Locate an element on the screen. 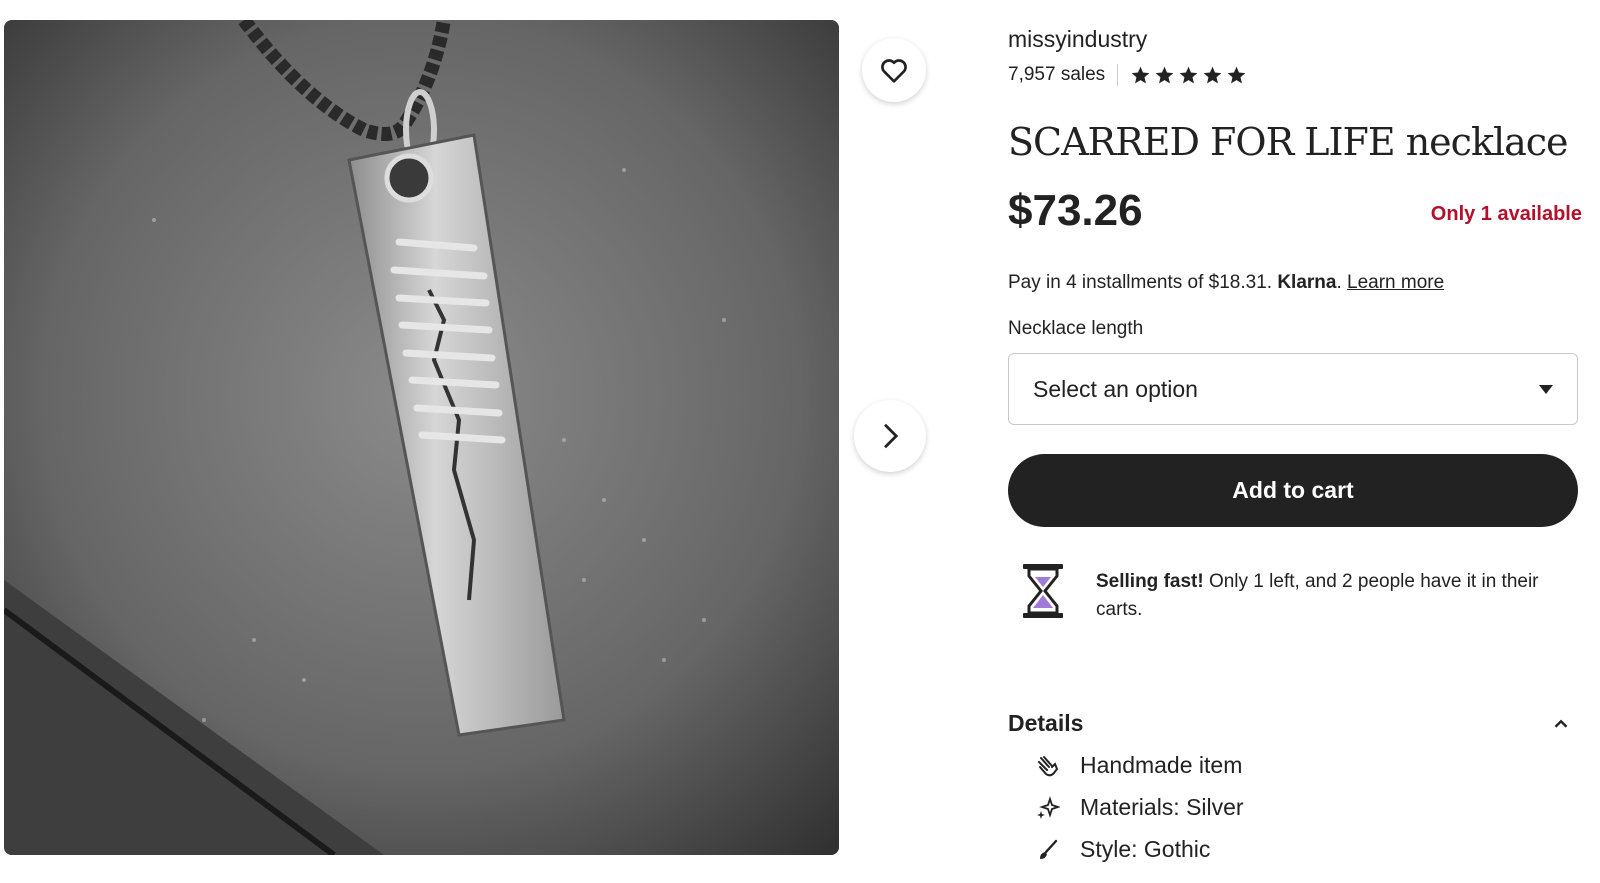 This screenshot has width=1600, height=883. caret-down-icon is located at coordinates (1546, 389).